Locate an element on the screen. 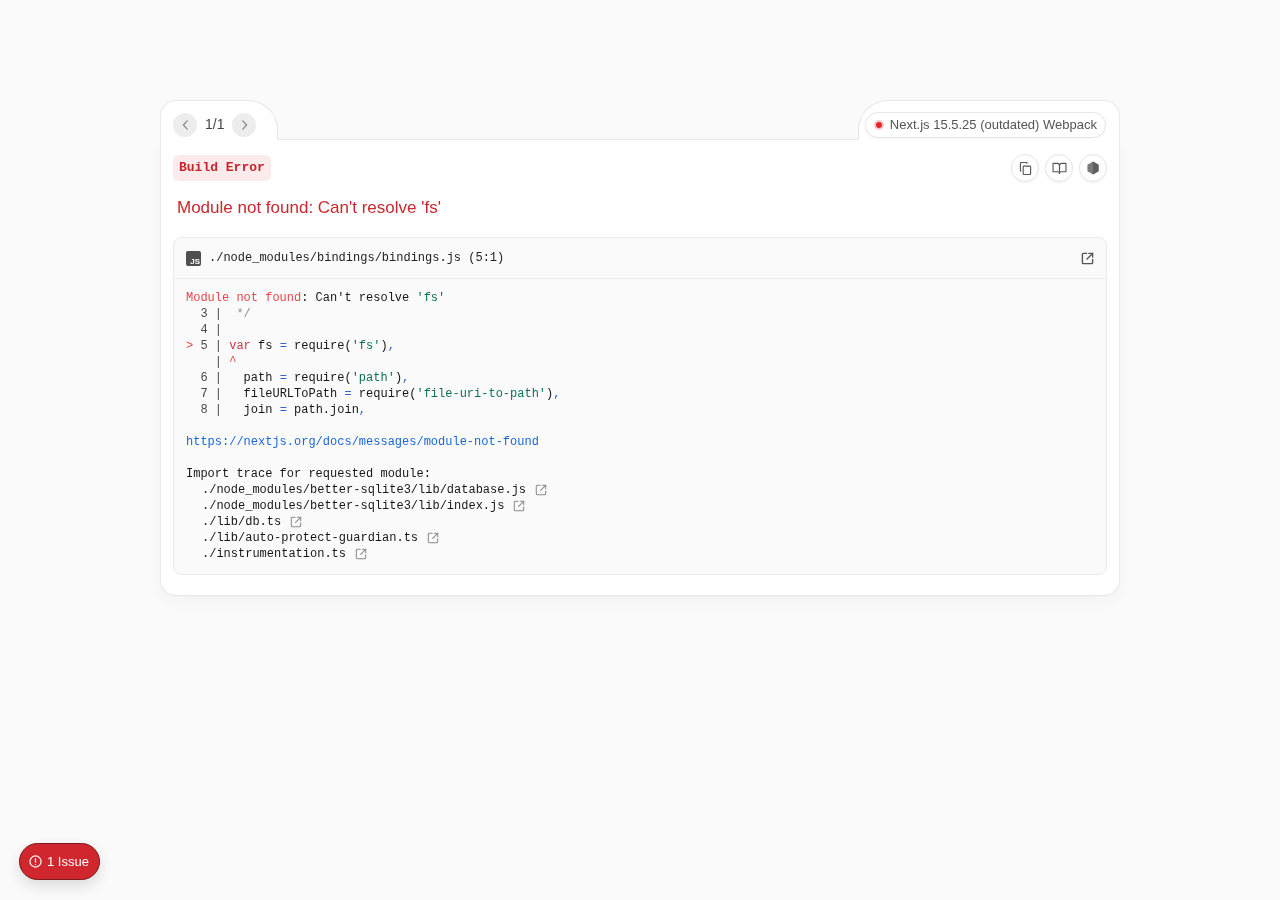 The image size is (1280, 900). code-line: 3 | */ is located at coordinates (225, 314).